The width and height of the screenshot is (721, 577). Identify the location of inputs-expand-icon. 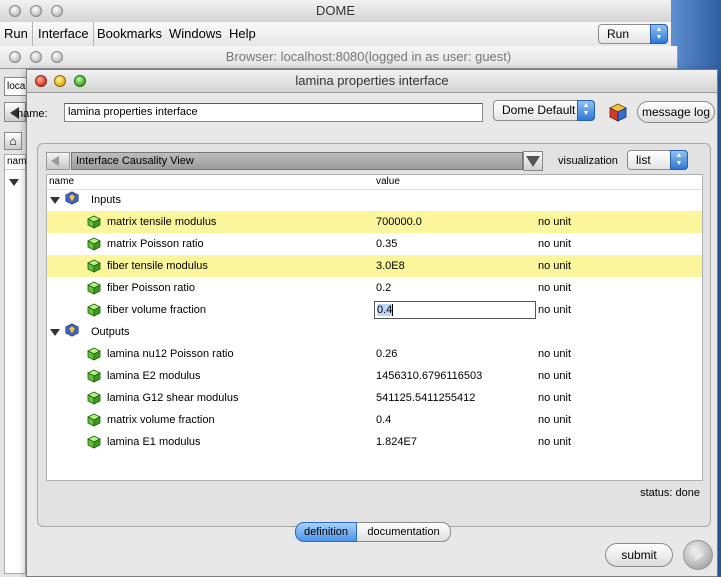
(55, 200).